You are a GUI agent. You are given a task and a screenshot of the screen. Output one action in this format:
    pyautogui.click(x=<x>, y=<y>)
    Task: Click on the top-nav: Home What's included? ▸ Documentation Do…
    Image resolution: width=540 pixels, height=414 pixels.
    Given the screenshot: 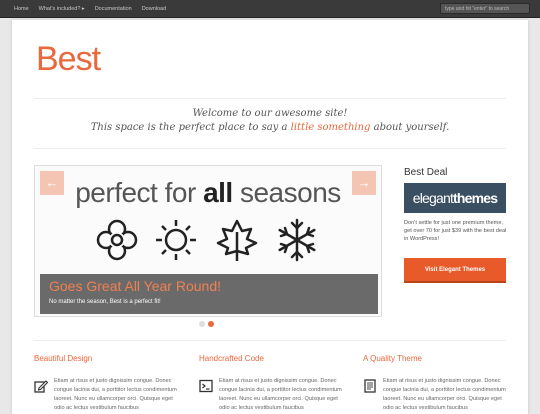 What is the action you would take?
    pyautogui.click(x=90, y=9)
    